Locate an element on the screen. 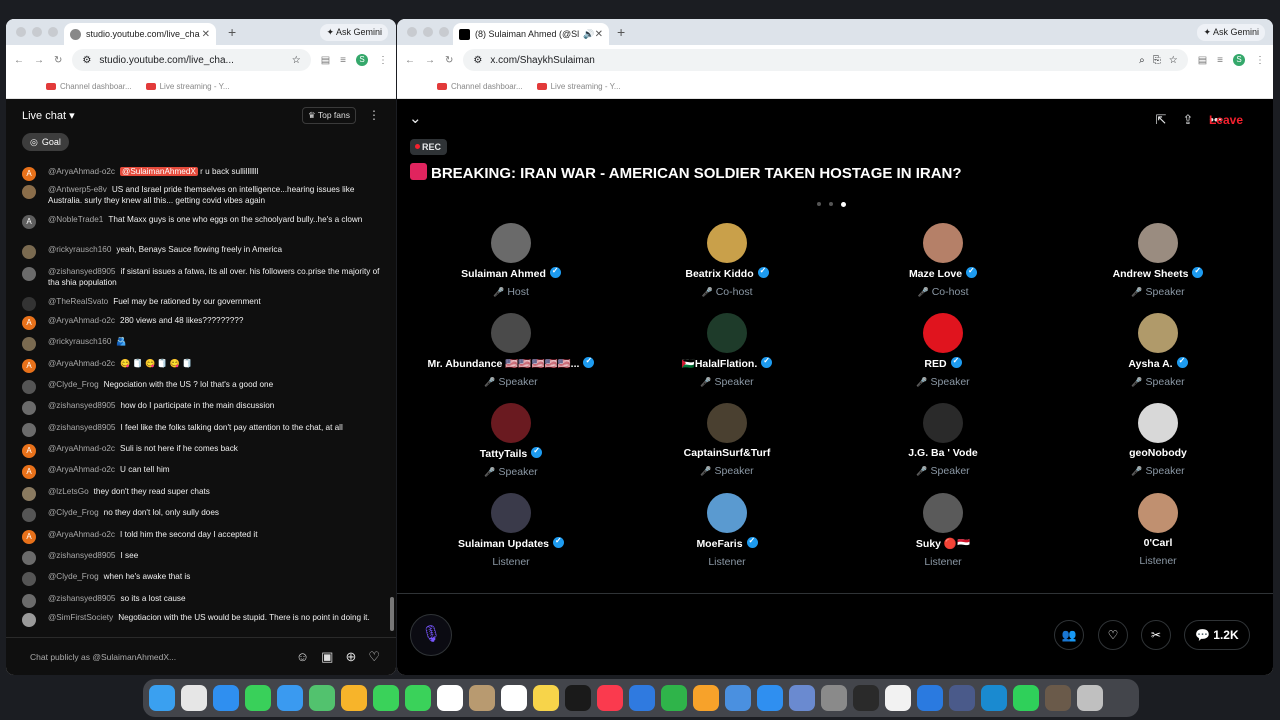  participant-card: MoeFaris Listener is located at coordinates (727, 530).